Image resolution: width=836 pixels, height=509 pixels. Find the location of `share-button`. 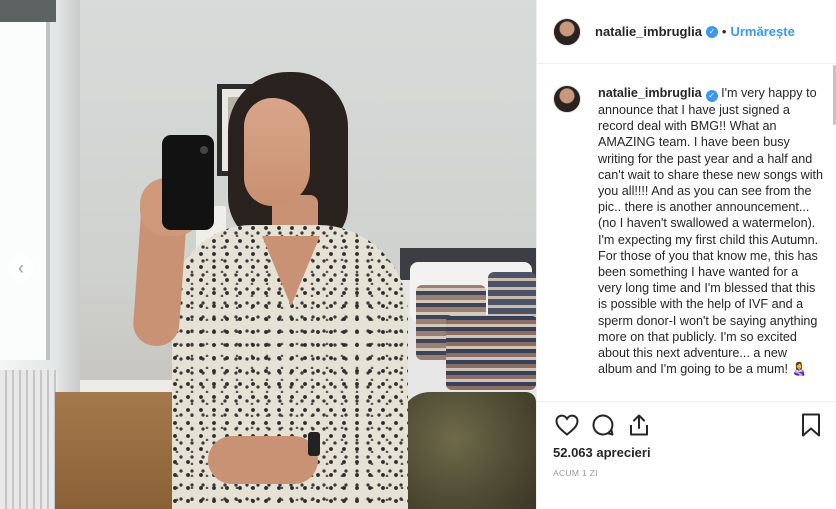

share-button is located at coordinates (639, 425).